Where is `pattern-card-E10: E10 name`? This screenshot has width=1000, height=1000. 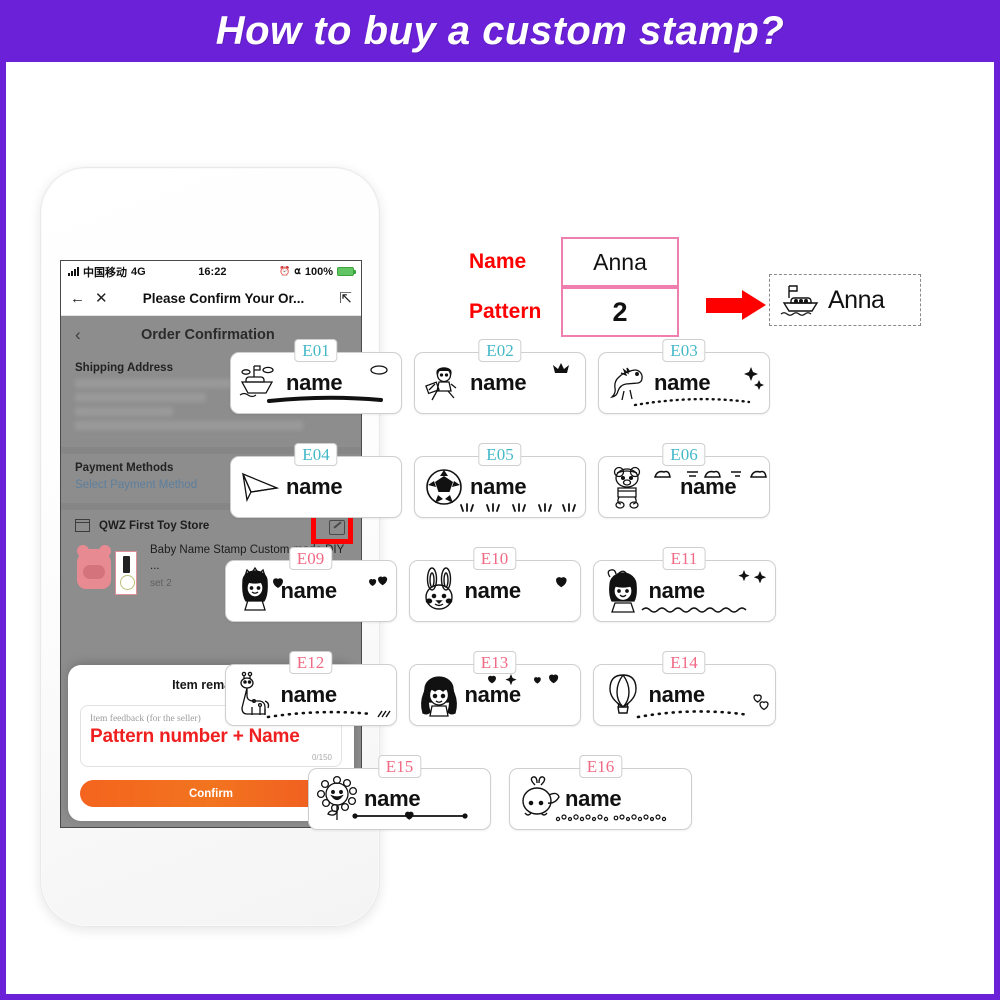
pattern-card-E10: E10 name is located at coordinates (494, 584).